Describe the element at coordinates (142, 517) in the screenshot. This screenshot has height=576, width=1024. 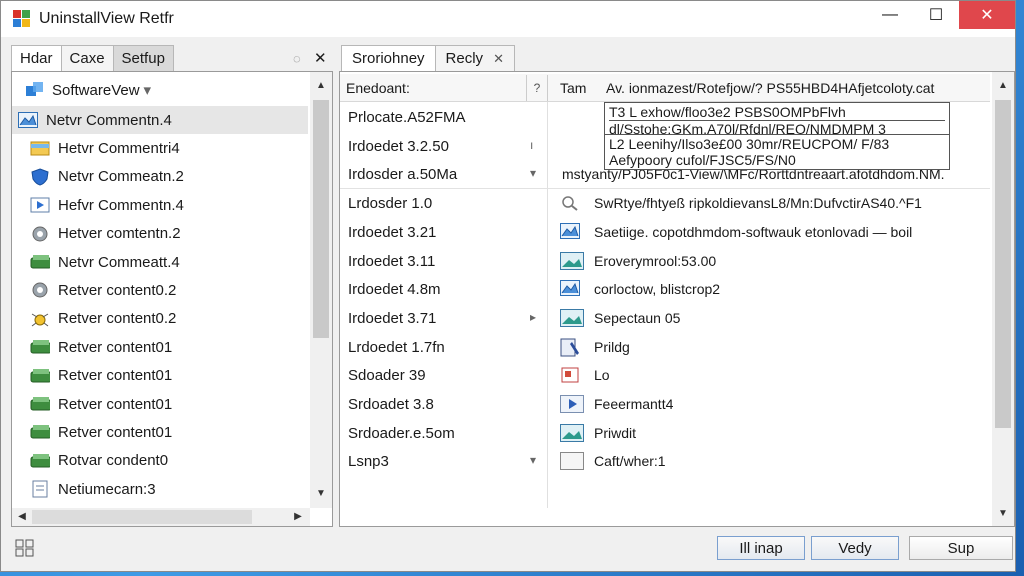
I see `hscroll-thumb` at that location.